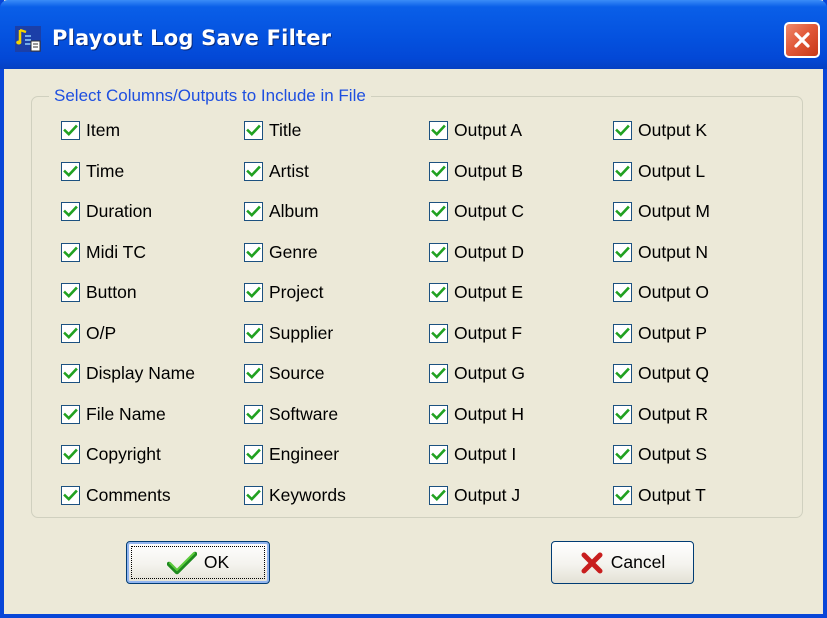  I want to click on checkmark-icon, so click(181, 562).